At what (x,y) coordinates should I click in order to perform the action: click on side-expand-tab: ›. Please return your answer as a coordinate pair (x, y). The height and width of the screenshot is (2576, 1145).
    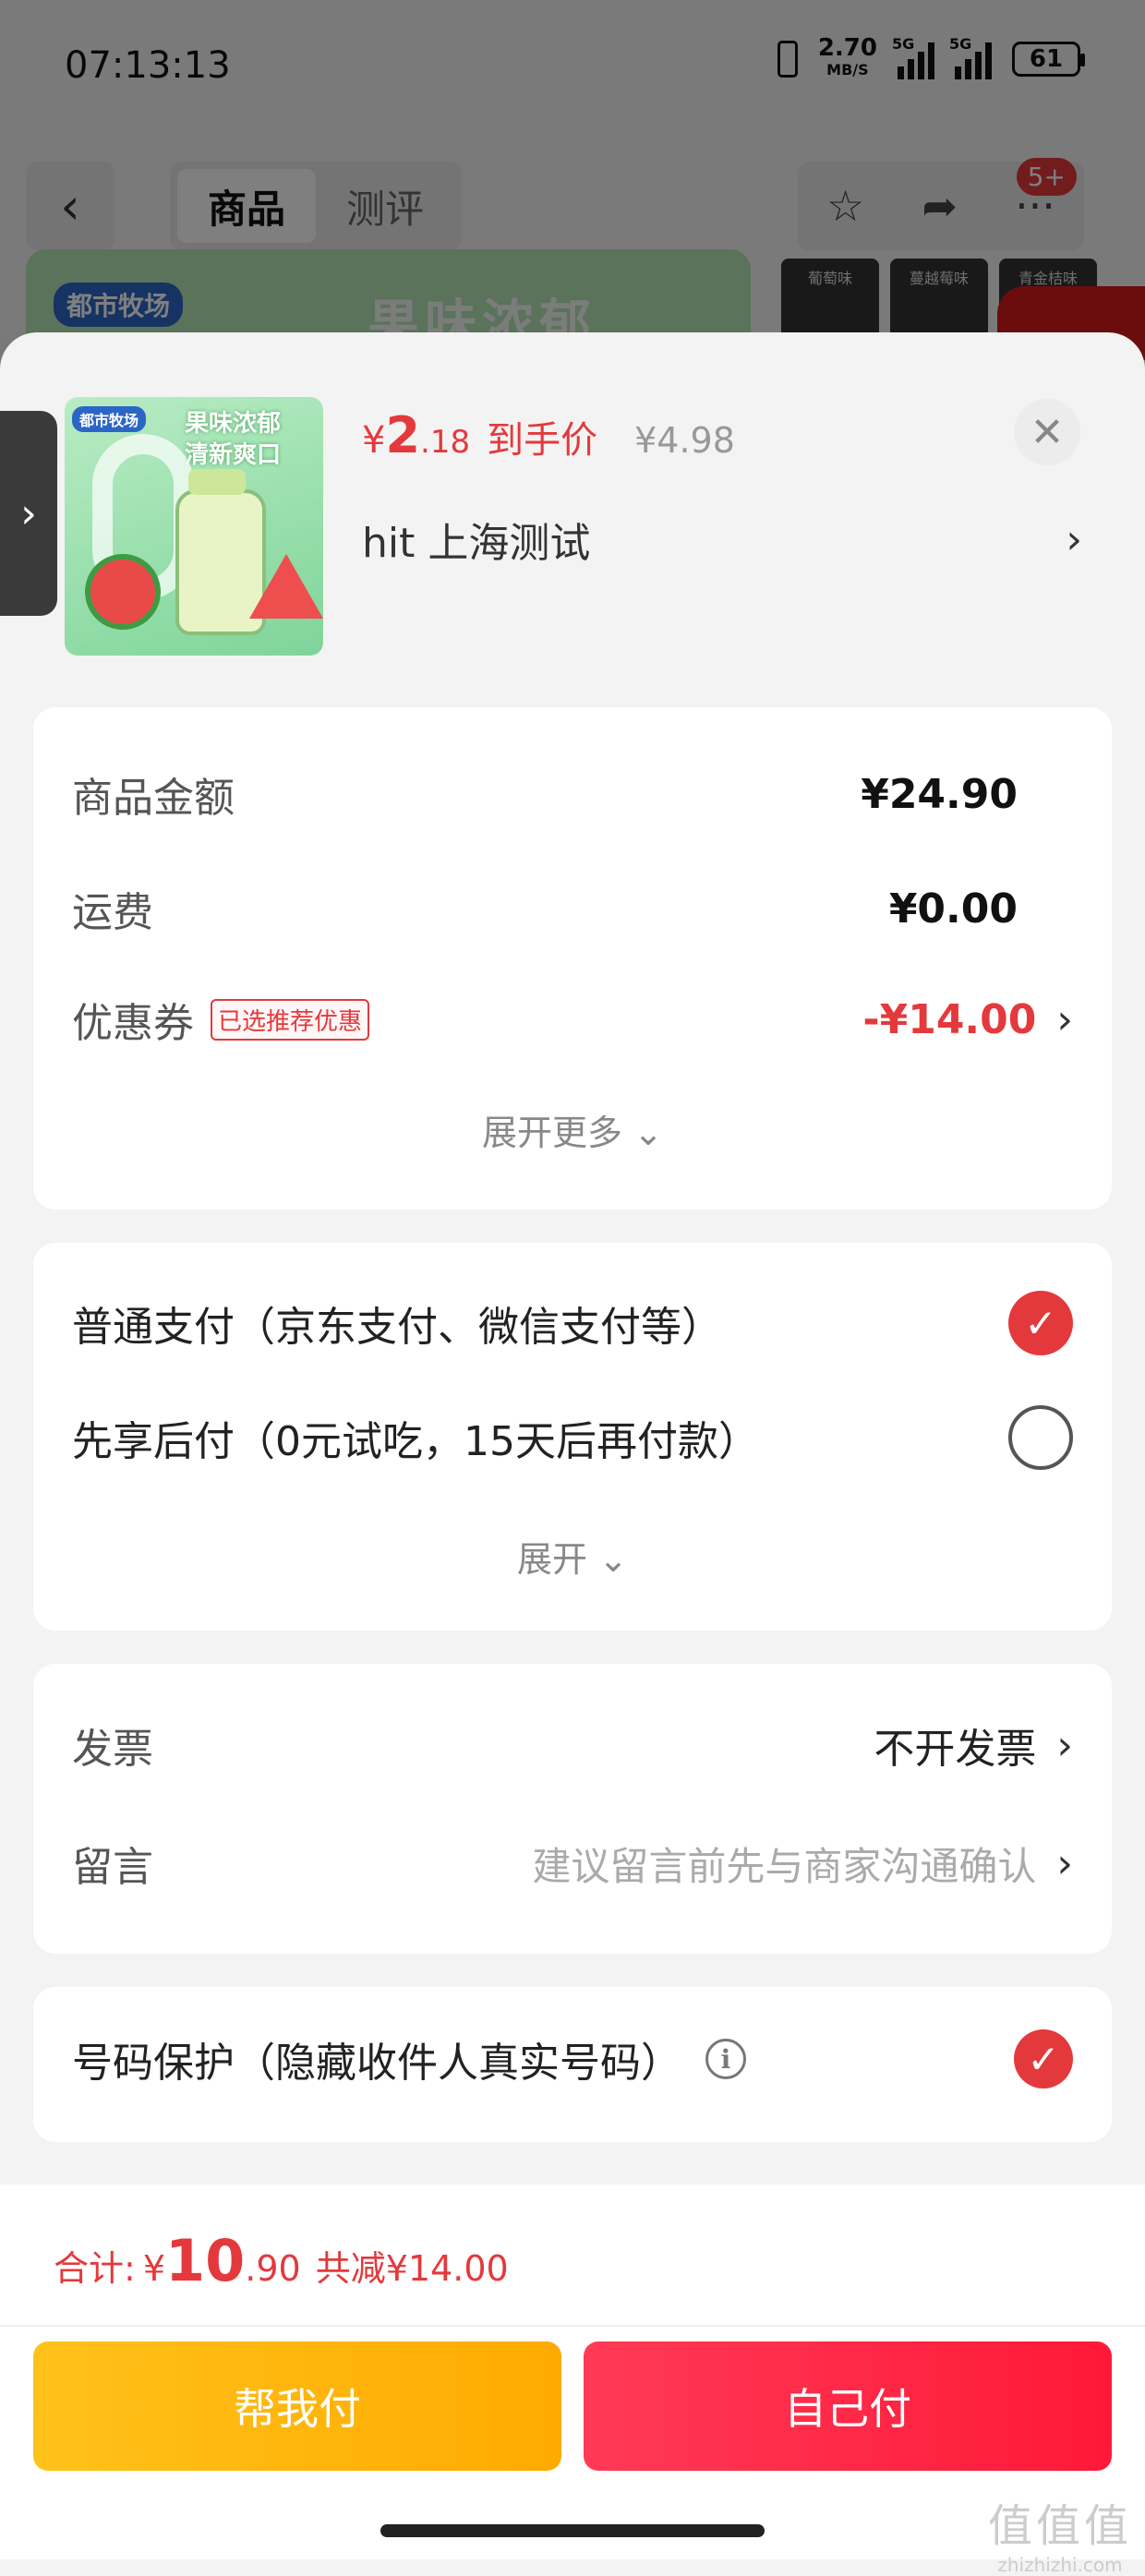
    Looking at the image, I should click on (28, 513).